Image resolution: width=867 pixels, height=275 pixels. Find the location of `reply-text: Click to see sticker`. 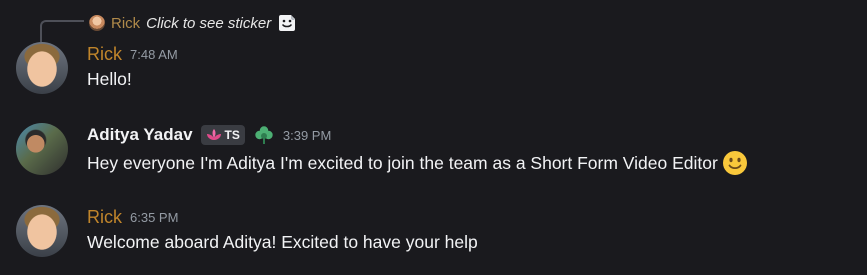

reply-text: Click to see sticker is located at coordinates (208, 23).